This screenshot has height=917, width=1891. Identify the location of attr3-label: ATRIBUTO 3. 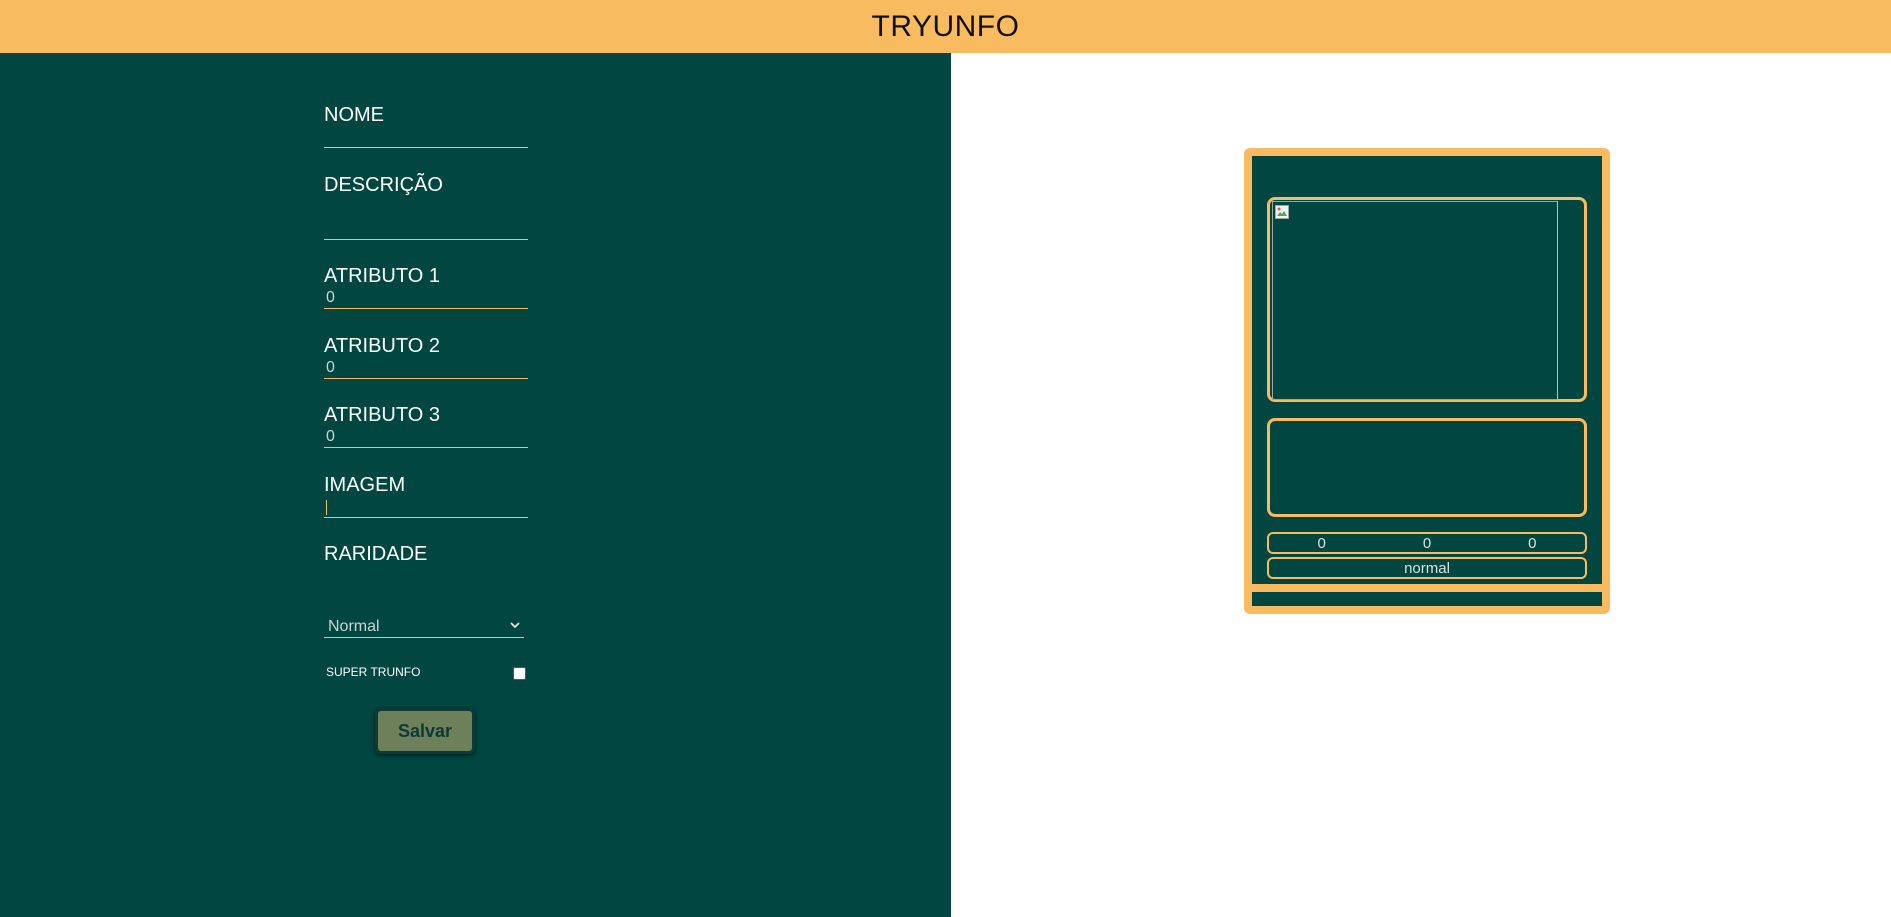
(382, 415).